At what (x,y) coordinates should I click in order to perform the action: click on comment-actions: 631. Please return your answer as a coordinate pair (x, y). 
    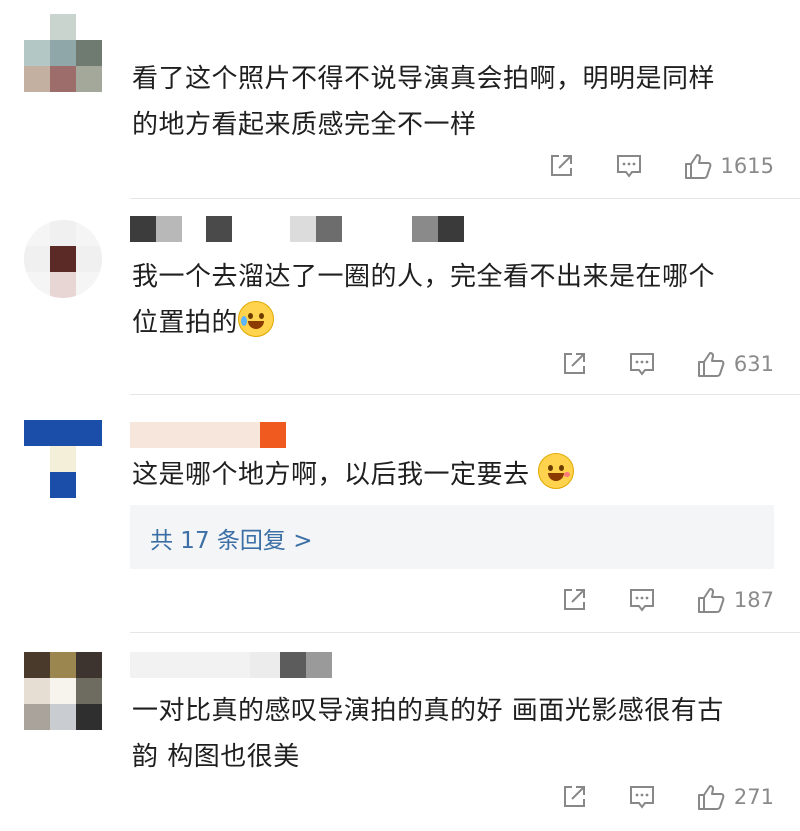
    Looking at the image, I should click on (667, 364).